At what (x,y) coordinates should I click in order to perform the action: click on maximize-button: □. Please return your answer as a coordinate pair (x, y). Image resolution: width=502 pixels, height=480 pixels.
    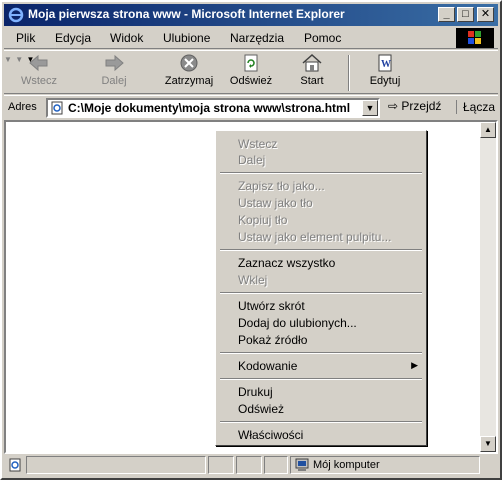
    Looking at the image, I should click on (465, 14).